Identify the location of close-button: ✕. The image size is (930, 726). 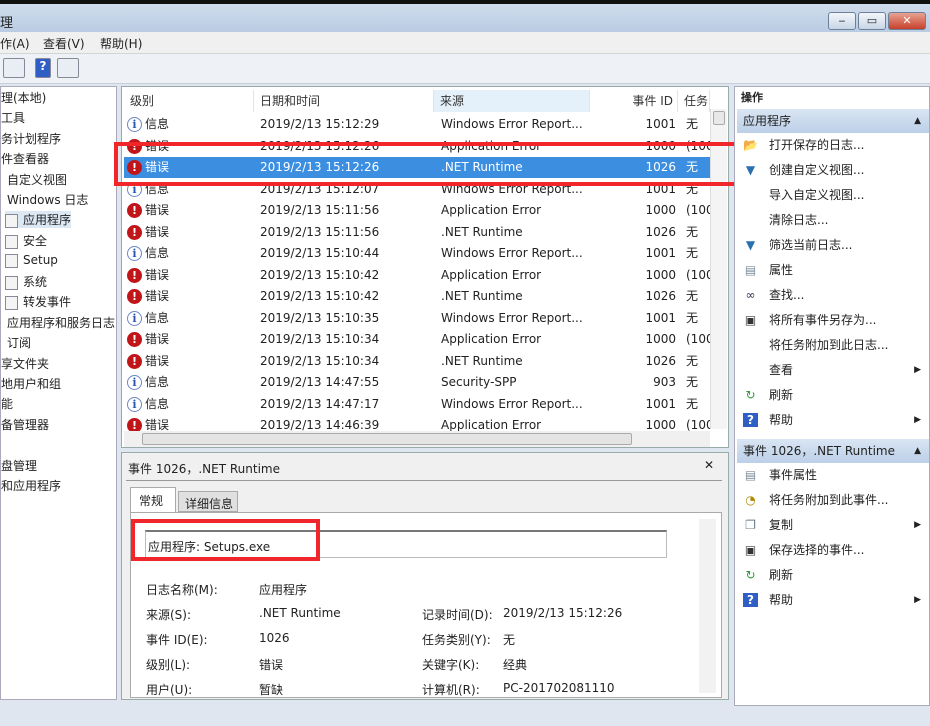
(907, 21).